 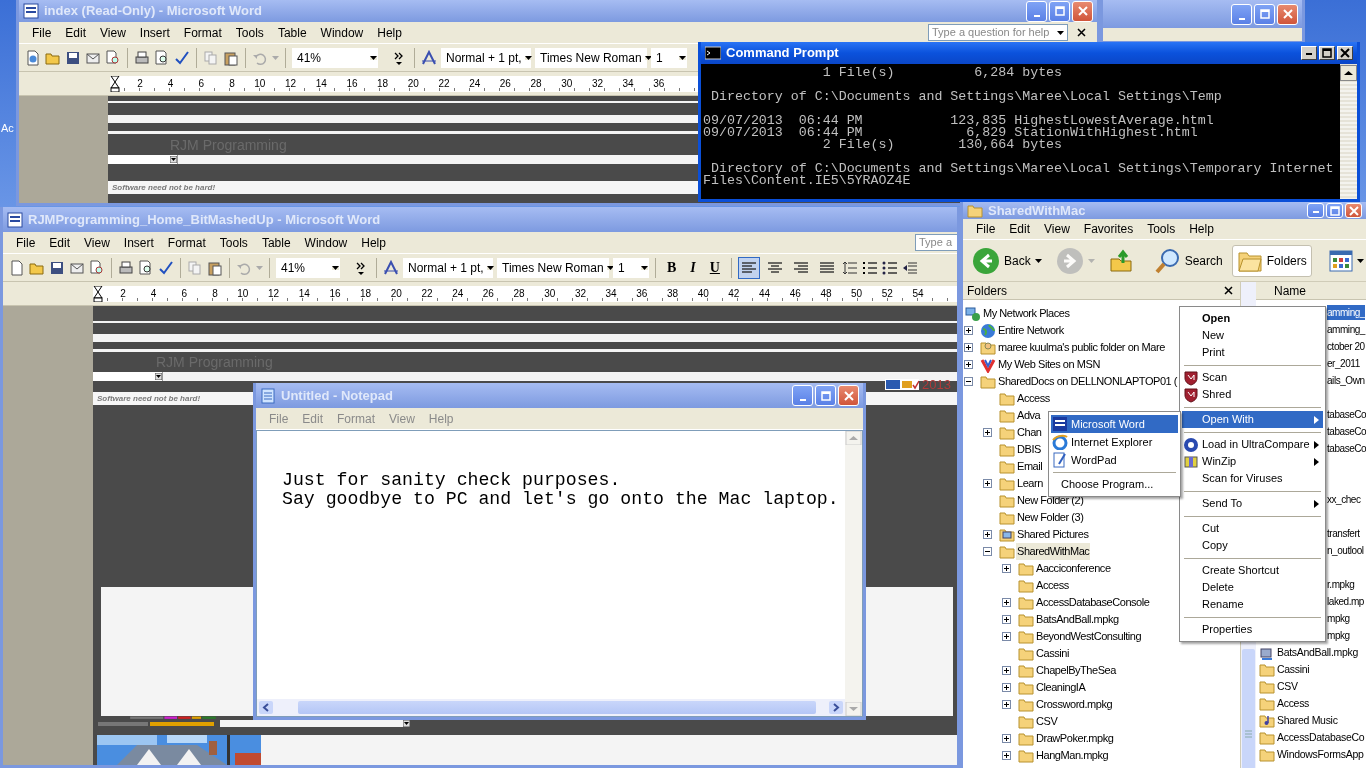 I want to click on tree-item: SharedDocs on DELLNONLAPTOP01 (, so click(x=1088, y=381).